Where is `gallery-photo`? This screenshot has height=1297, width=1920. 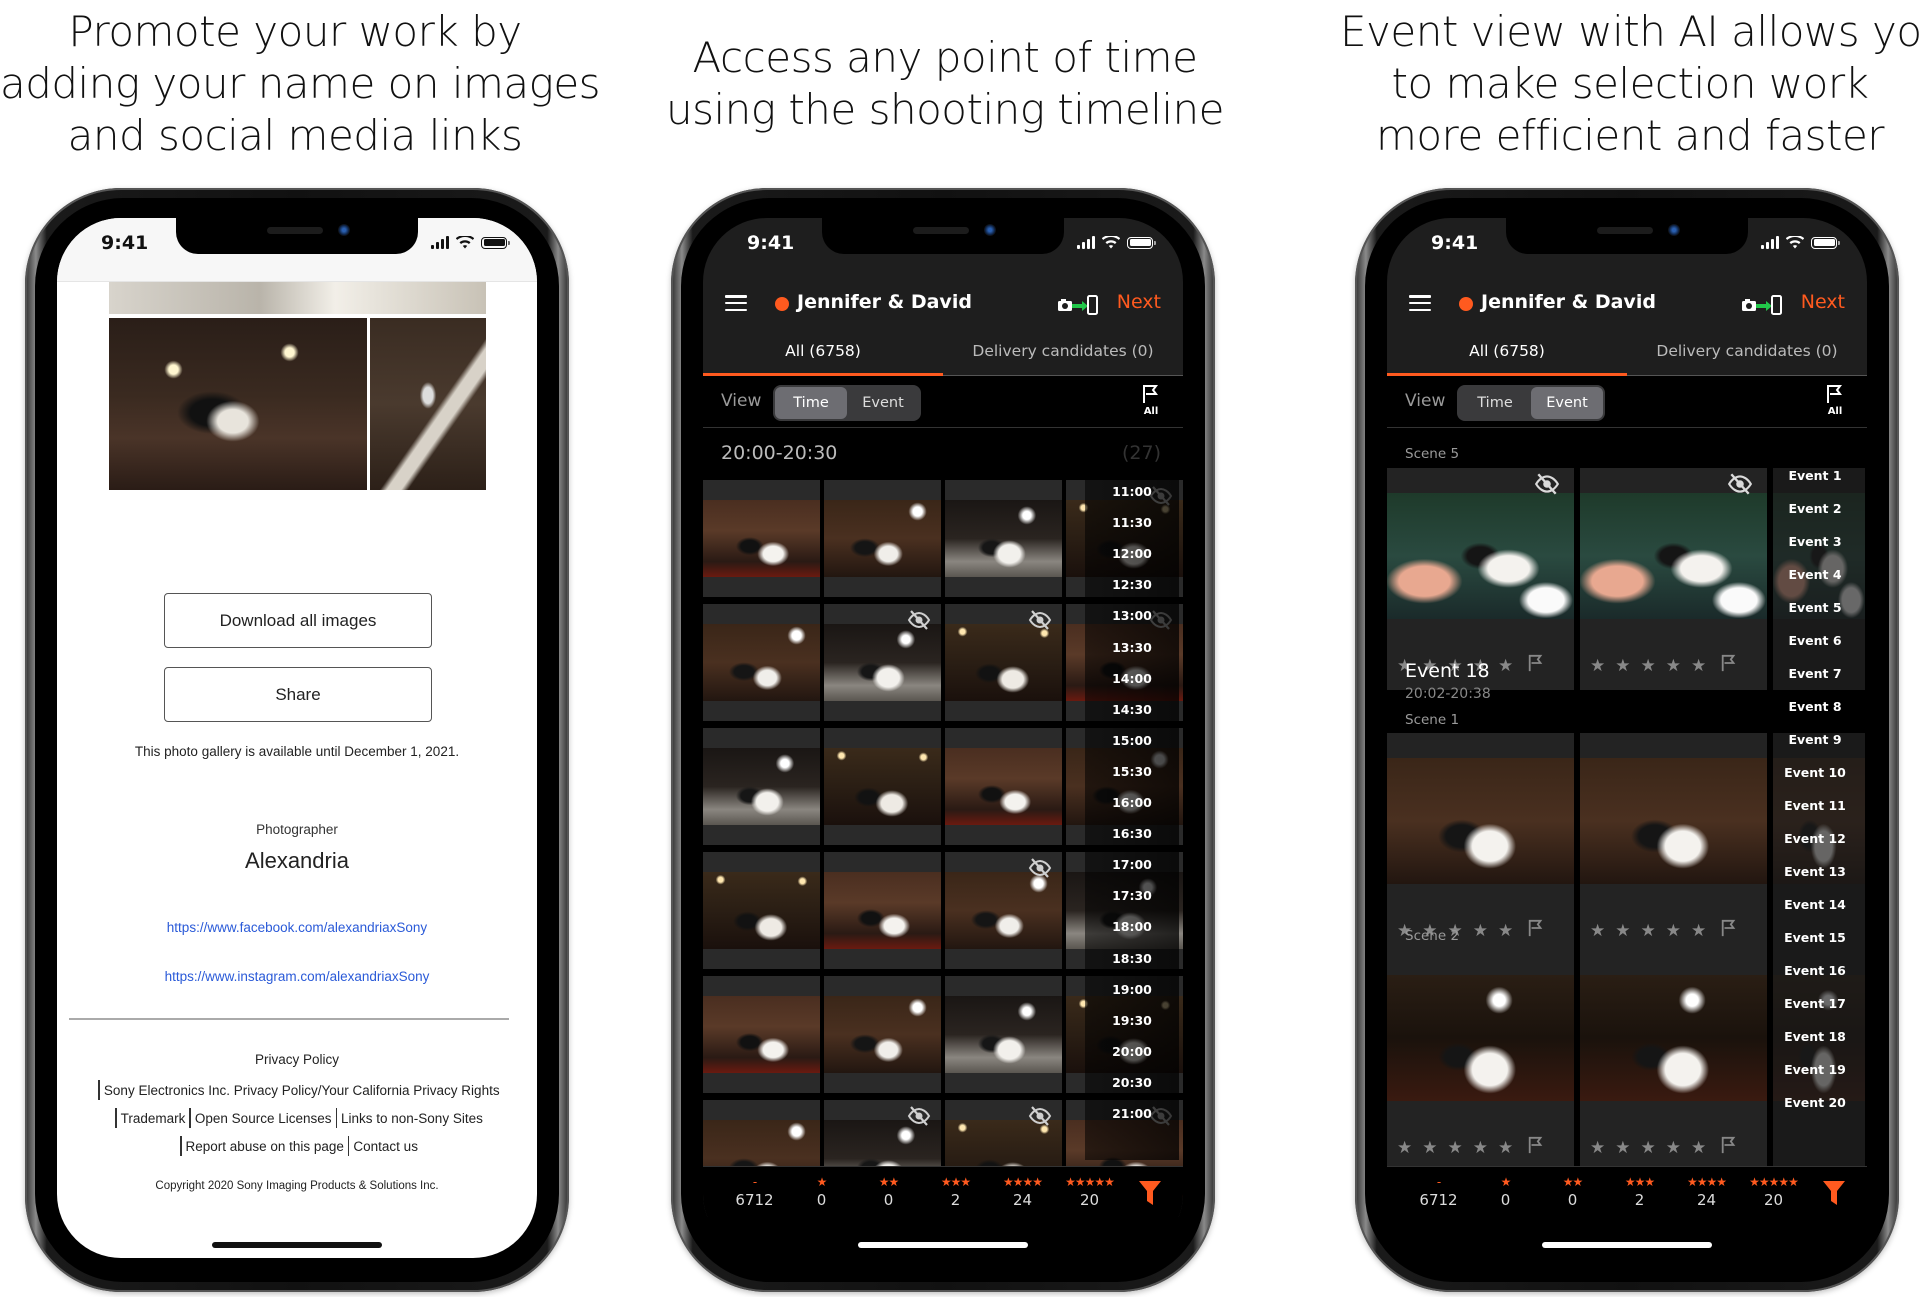 gallery-photo is located at coordinates (428, 404).